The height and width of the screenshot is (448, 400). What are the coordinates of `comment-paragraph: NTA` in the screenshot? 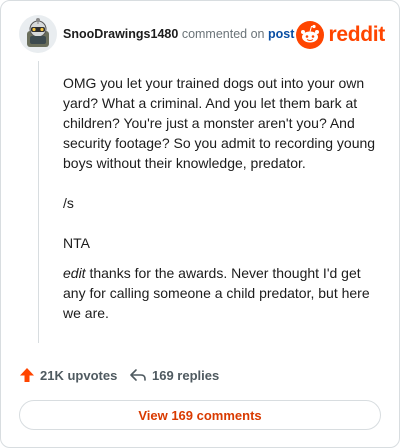 It's located at (76, 243).